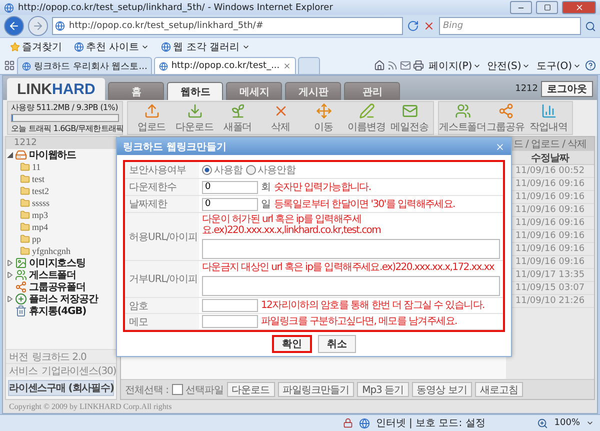 The height and width of the screenshot is (431, 600). Describe the element at coordinates (347, 423) in the screenshot. I see `protected-mode-icon` at that location.